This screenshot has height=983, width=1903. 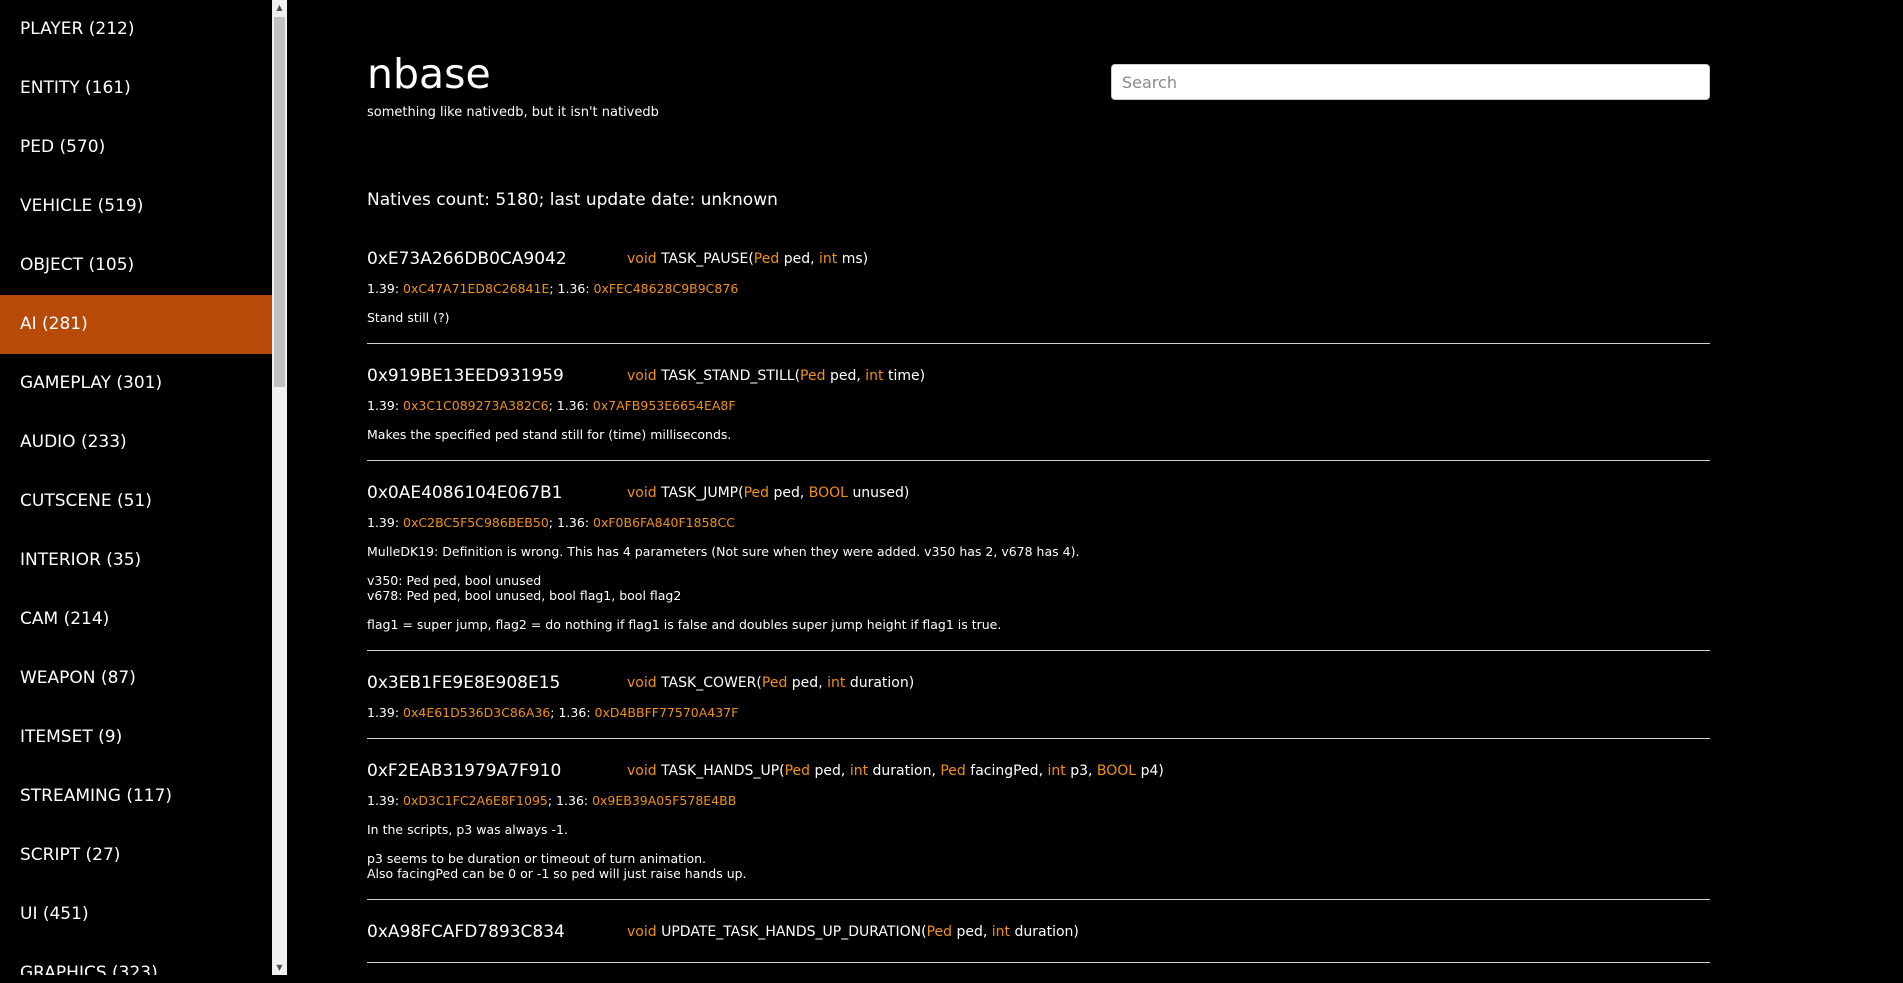 What do you see at coordinates (136, 324) in the screenshot?
I see `sidebar-item-ai: AI (281)` at bounding box center [136, 324].